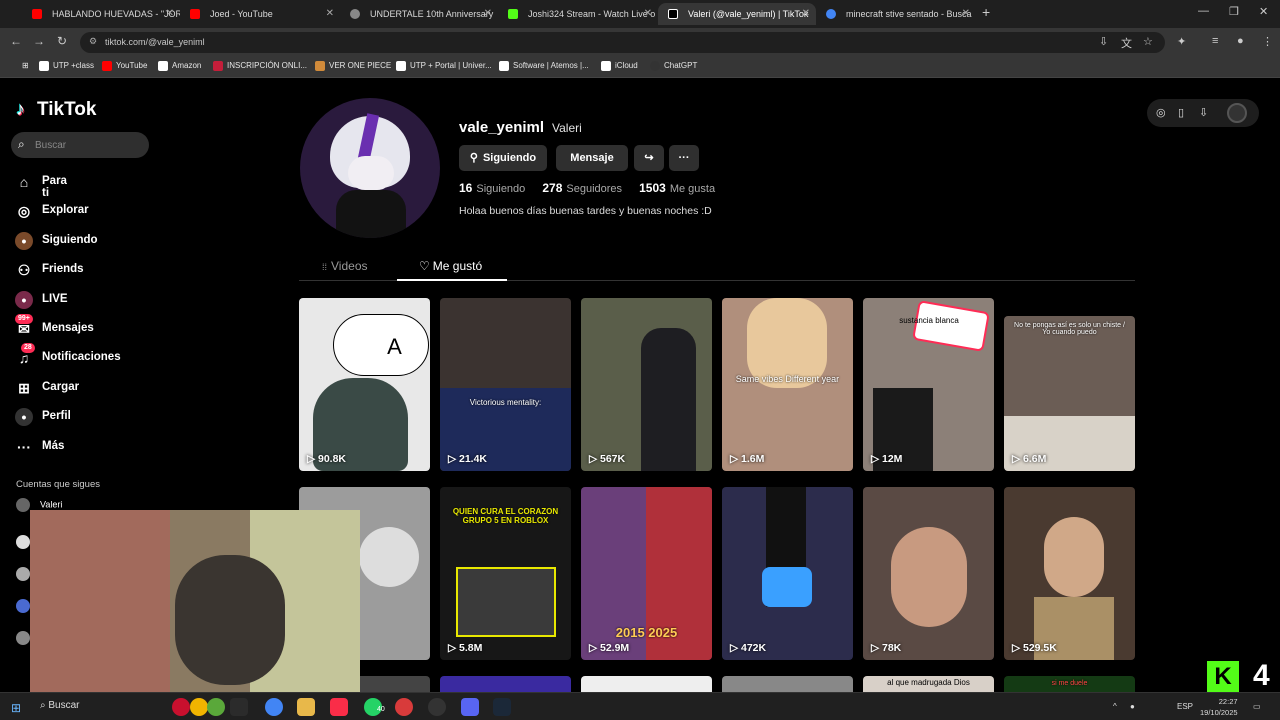 The width and height of the screenshot is (1280, 720). Describe the element at coordinates (737, 14) in the screenshot. I see `browser-tab-active: Valeri (@vale_yeniml) | TikTok ✕` at that location.